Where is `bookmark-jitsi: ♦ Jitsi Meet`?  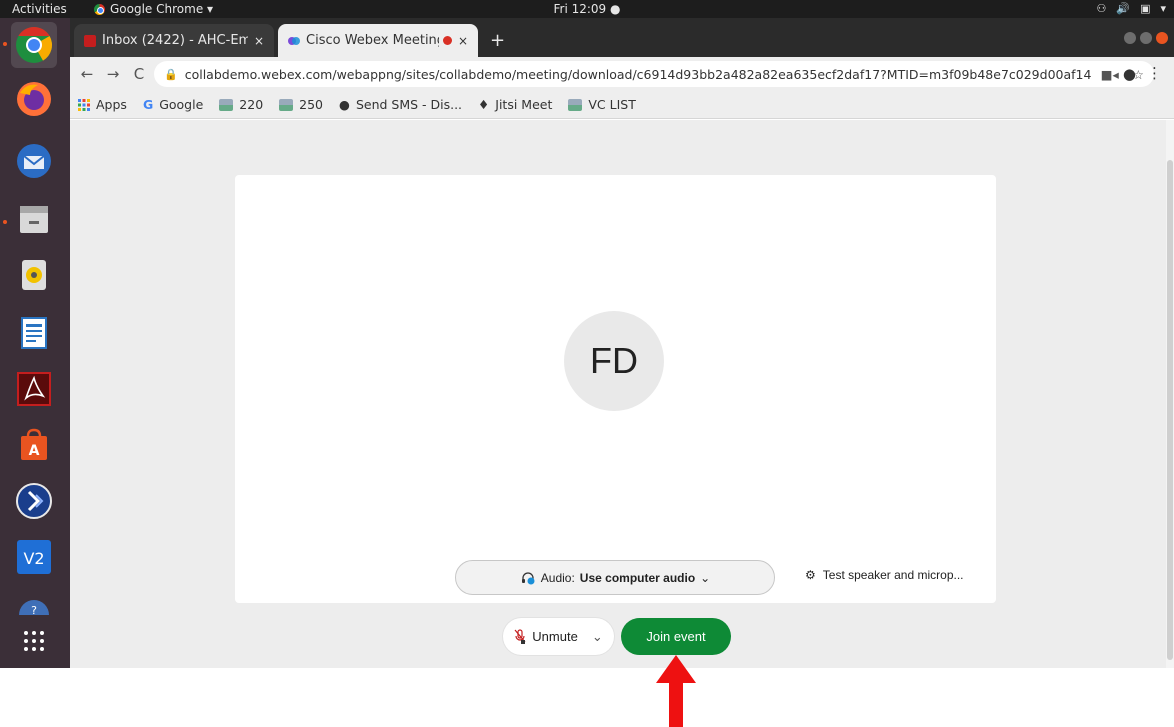 bookmark-jitsi: ♦ Jitsi Meet is located at coordinates (515, 104).